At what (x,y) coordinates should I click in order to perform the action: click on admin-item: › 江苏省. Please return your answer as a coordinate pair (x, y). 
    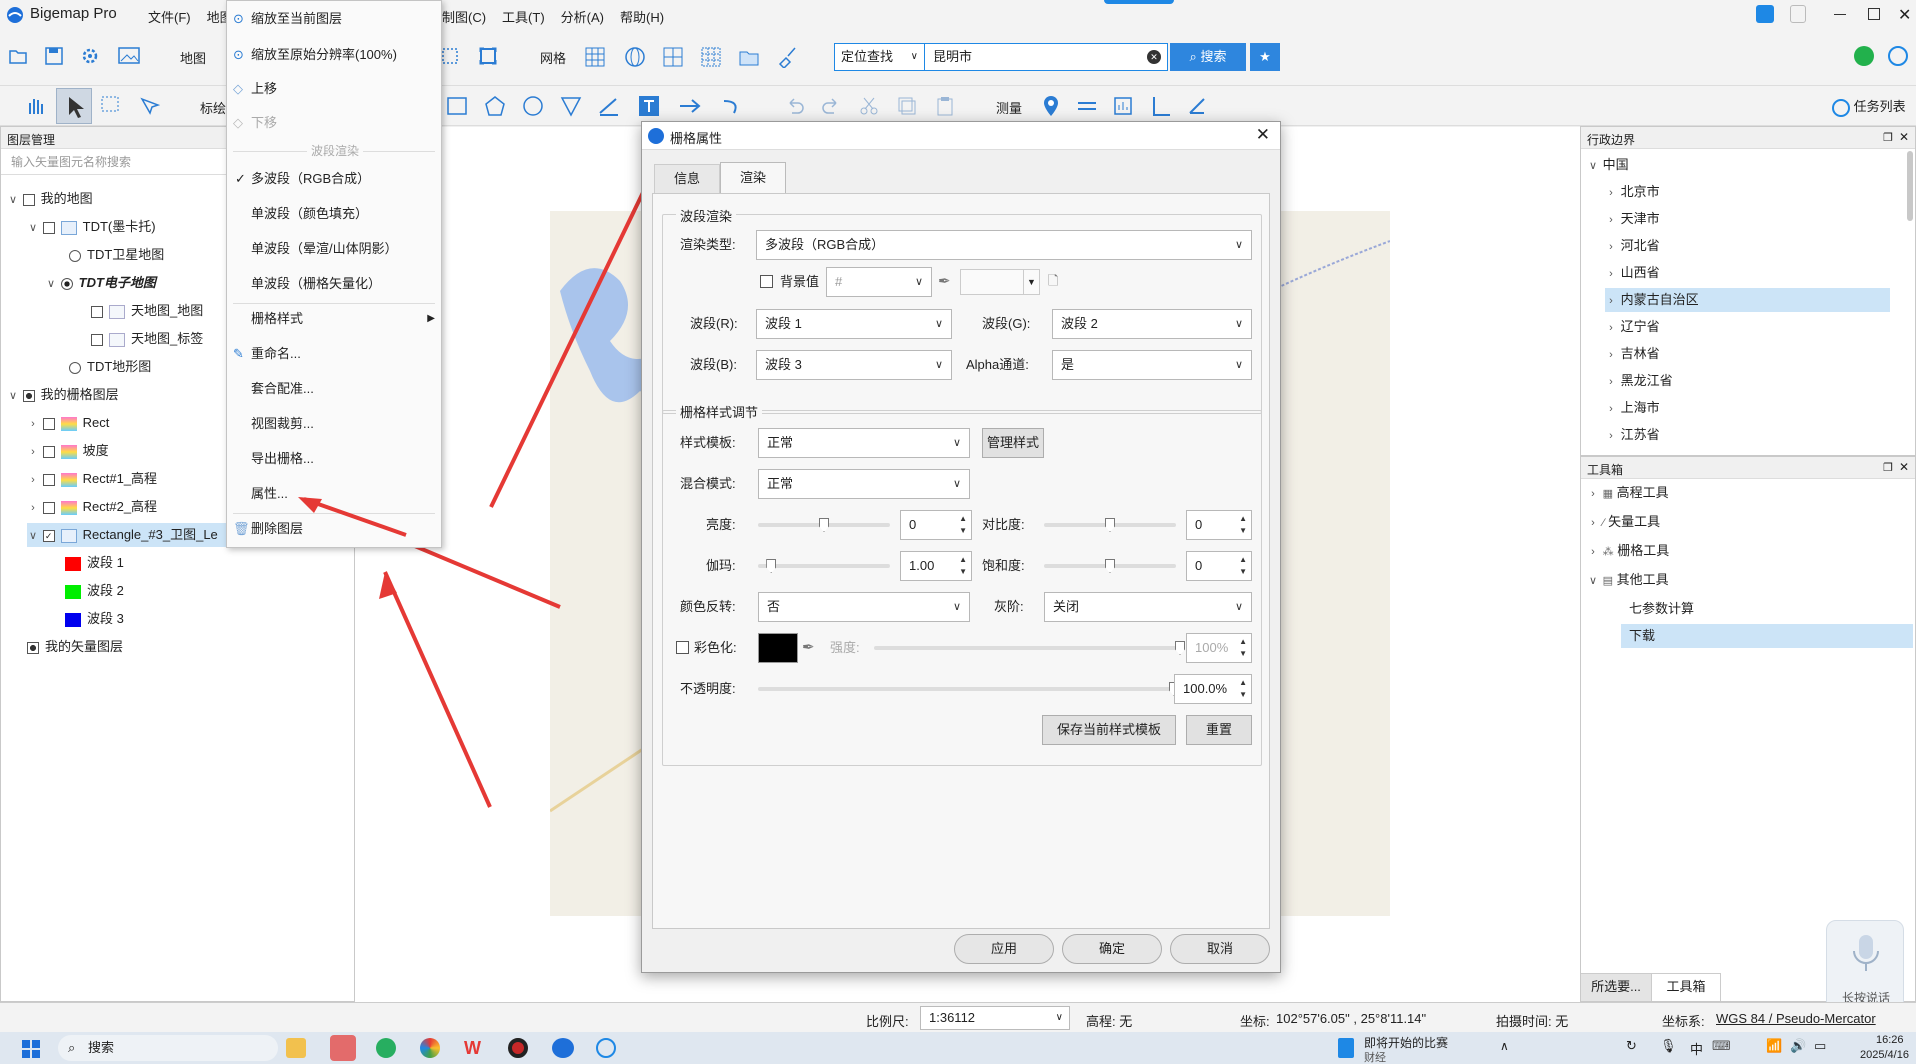
    Looking at the image, I should click on (1632, 435).